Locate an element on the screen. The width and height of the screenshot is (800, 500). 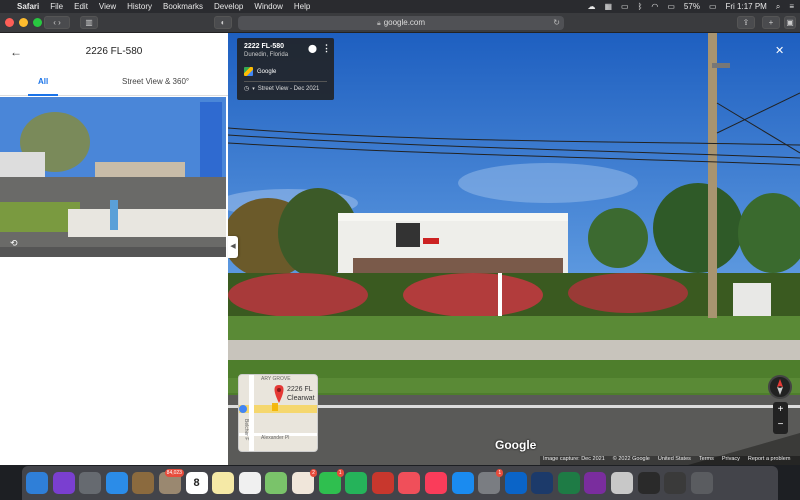
dock-onenote-icon is located at coordinates (595, 483).